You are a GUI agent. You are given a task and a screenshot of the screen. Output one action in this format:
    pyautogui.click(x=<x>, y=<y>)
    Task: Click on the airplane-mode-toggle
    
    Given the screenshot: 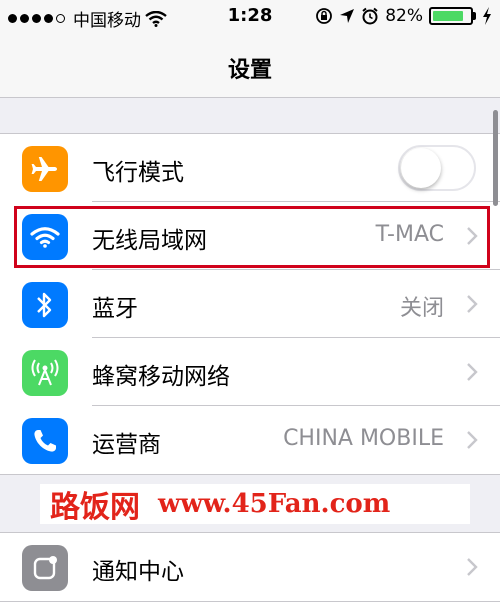 What is the action you would take?
    pyautogui.click(x=437, y=168)
    